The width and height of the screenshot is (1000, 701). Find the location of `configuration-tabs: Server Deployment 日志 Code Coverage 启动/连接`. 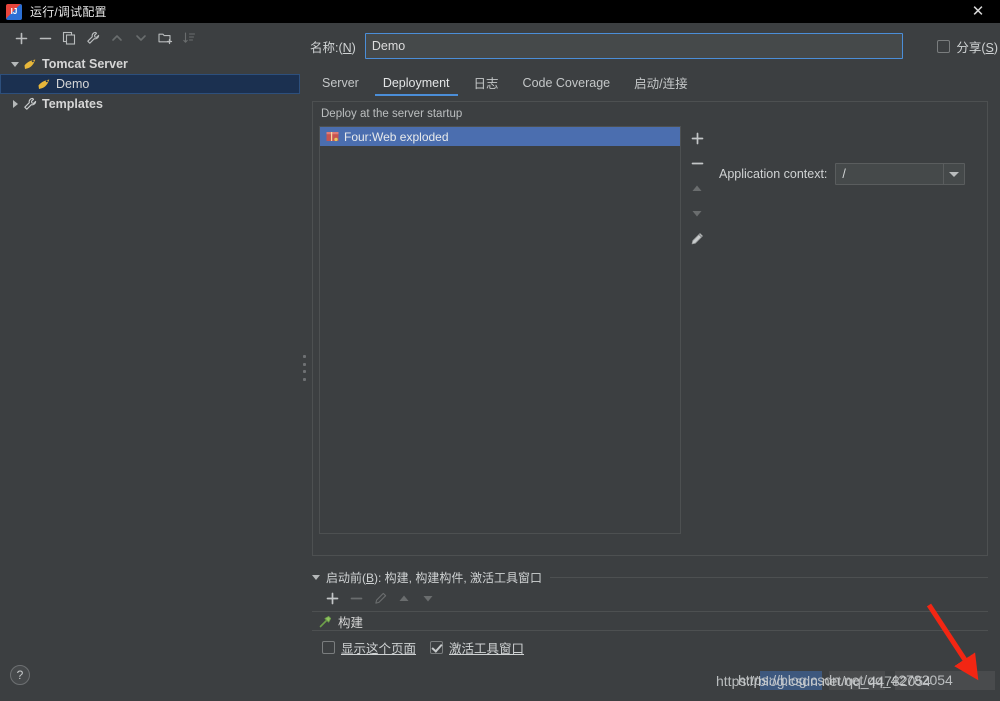

configuration-tabs: Server Deployment 日志 Code Coverage 启动/连接 is located at coordinates (655, 82).